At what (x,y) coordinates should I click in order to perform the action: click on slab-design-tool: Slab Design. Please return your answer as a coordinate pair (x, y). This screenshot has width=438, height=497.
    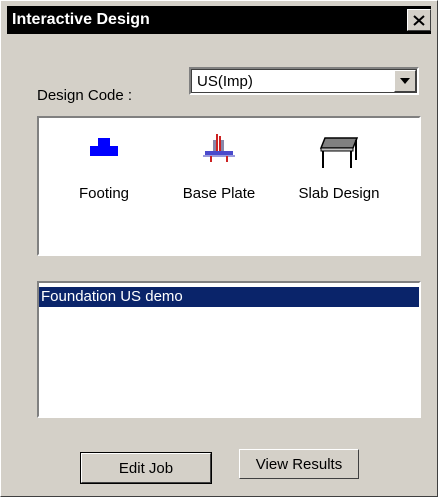
    Looking at the image, I should click on (339, 178).